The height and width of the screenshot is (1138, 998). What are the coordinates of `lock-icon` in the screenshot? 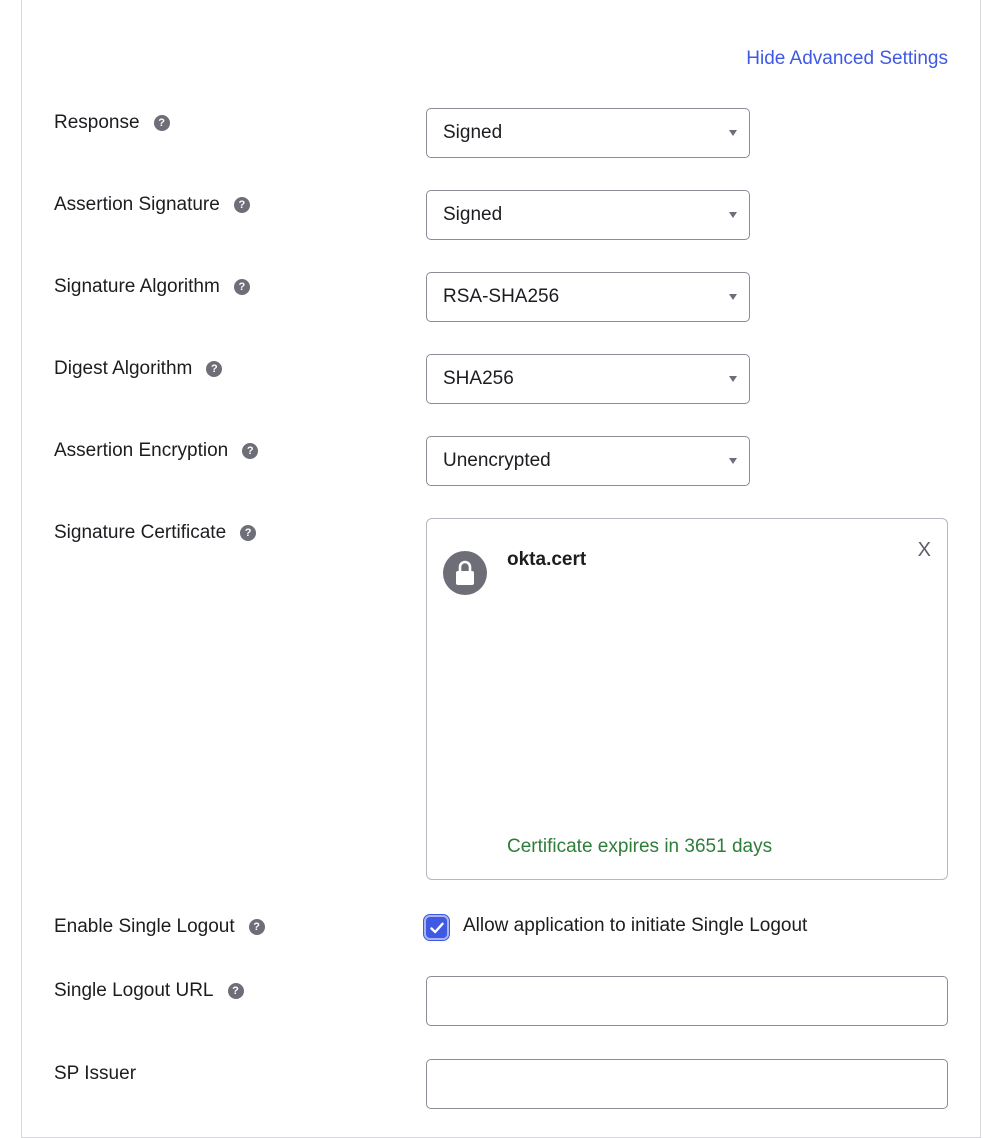 It's located at (465, 573).